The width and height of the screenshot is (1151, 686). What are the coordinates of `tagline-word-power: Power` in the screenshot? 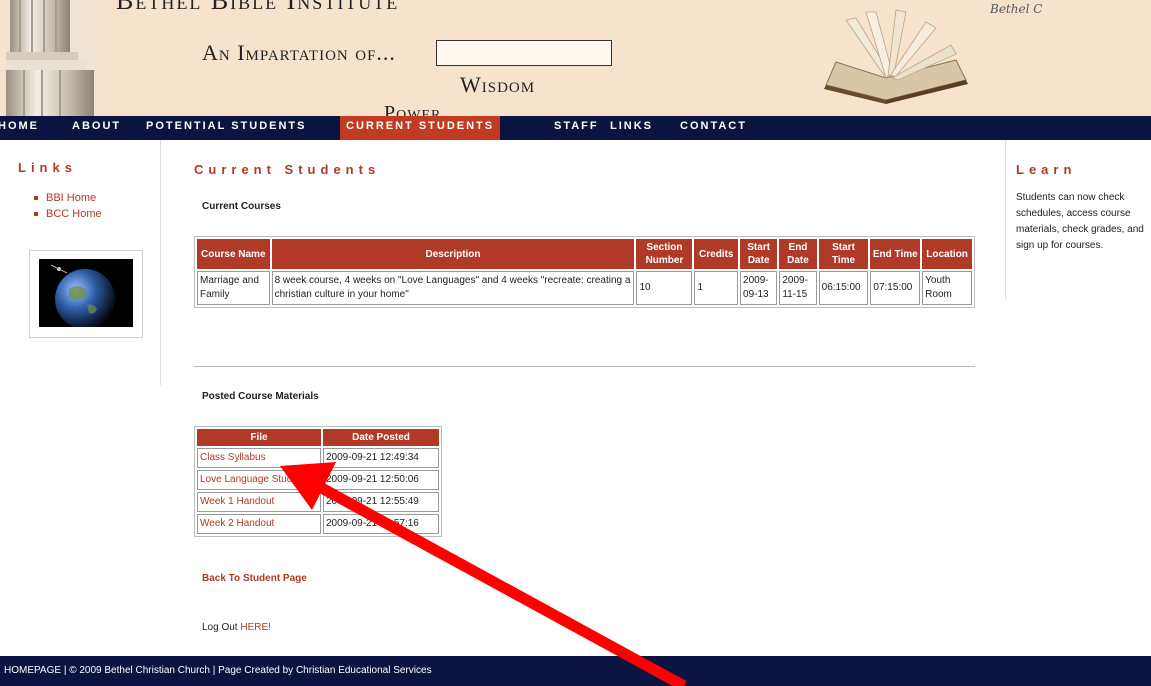 It's located at (413, 109).